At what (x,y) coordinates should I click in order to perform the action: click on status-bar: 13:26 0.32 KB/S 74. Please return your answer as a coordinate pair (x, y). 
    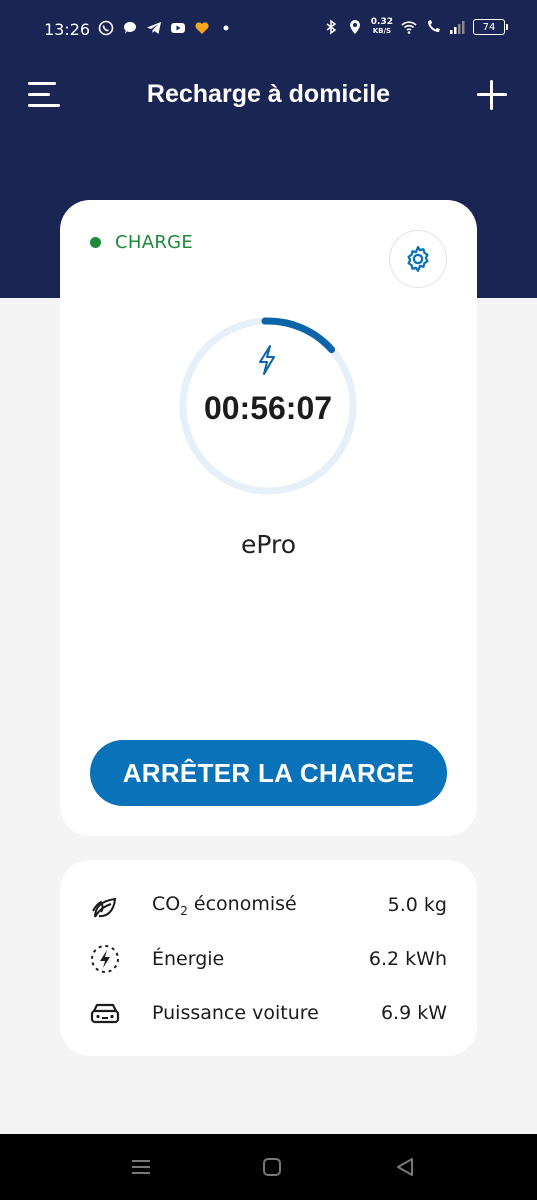
    Looking at the image, I should click on (268, 30).